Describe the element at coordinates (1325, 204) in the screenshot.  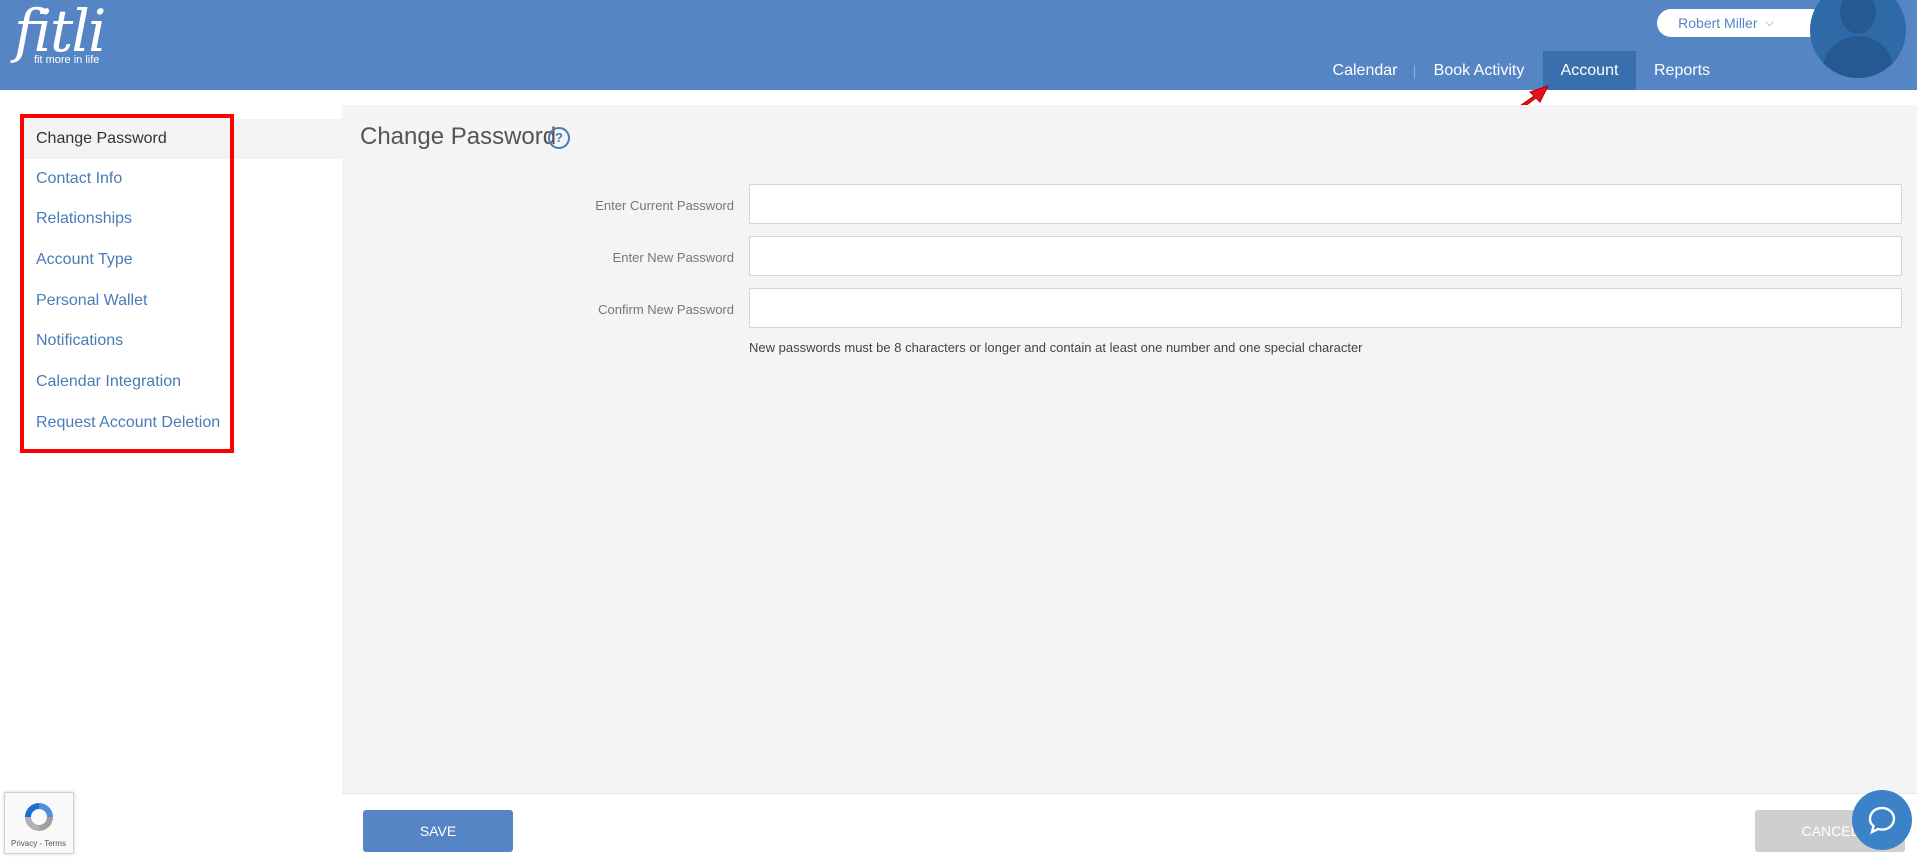
I see `current-password-input` at that location.